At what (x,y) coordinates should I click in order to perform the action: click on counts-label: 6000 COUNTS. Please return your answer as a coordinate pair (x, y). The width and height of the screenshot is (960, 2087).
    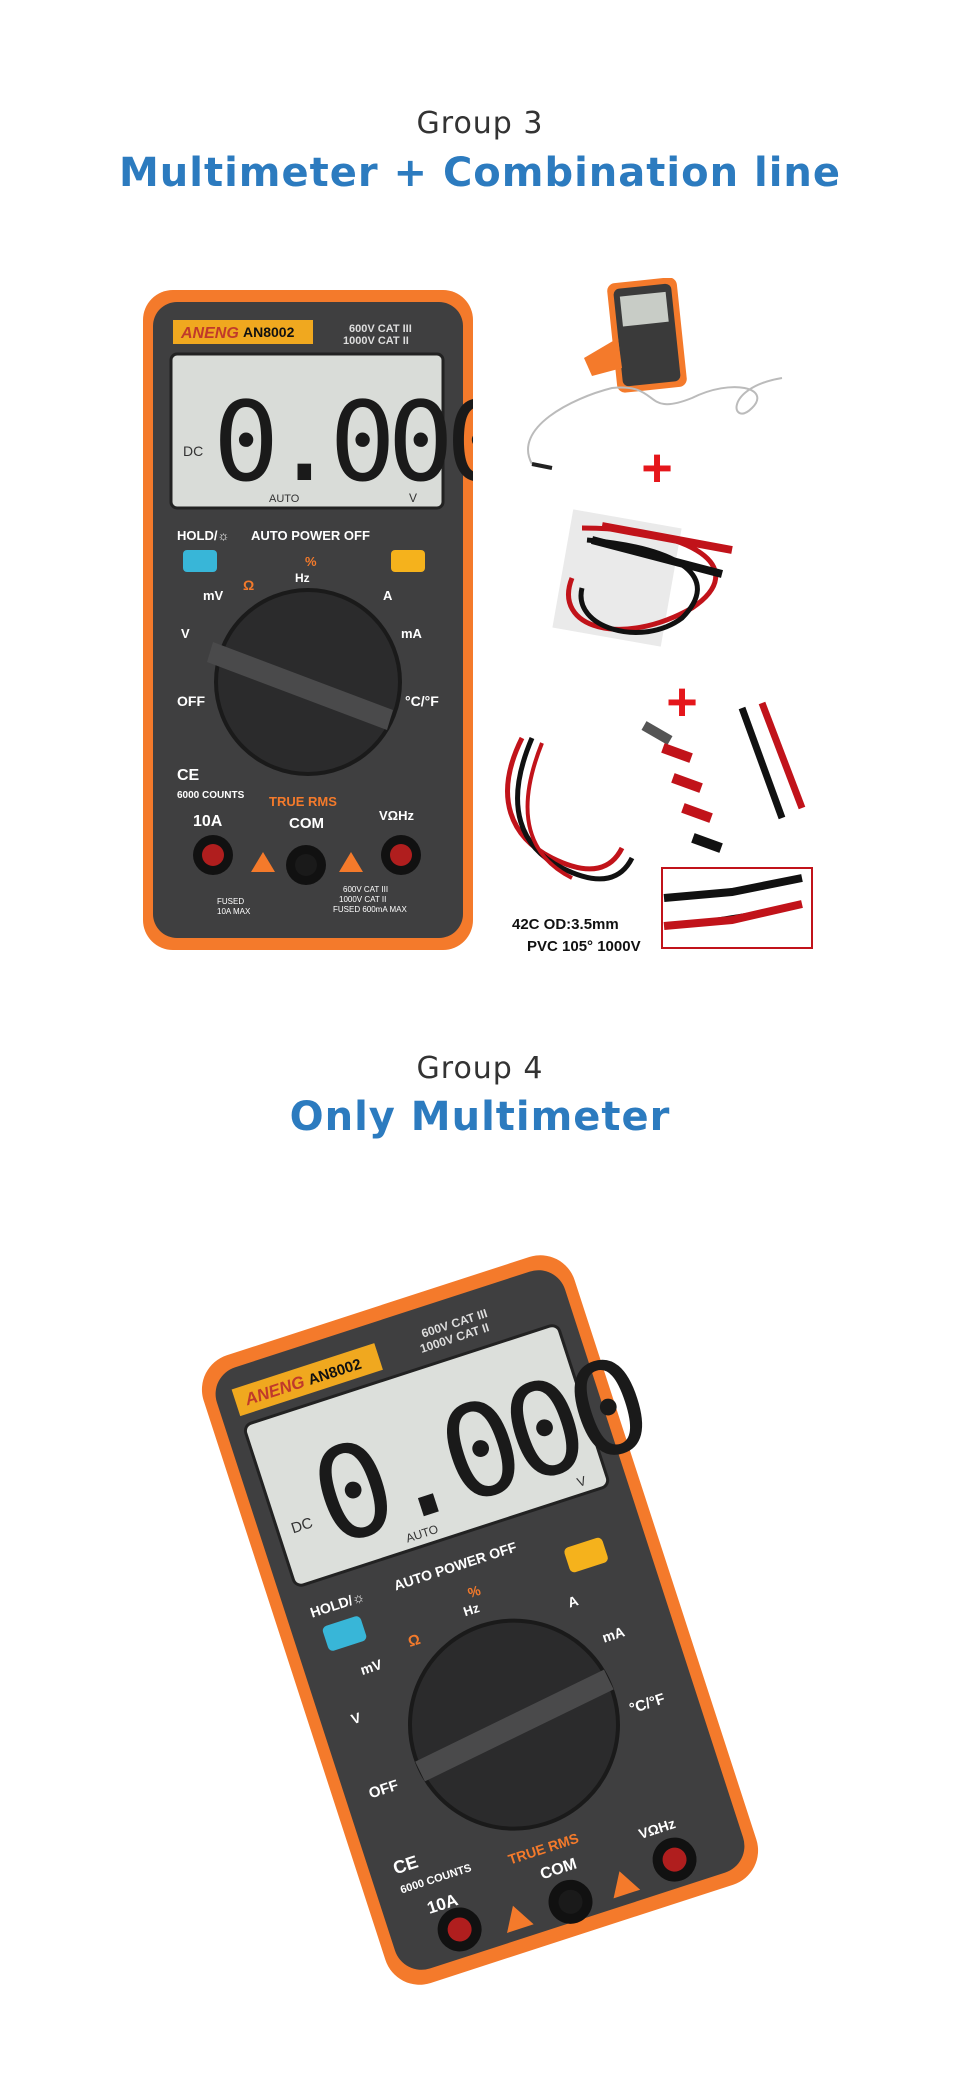
    Looking at the image, I should click on (211, 795).